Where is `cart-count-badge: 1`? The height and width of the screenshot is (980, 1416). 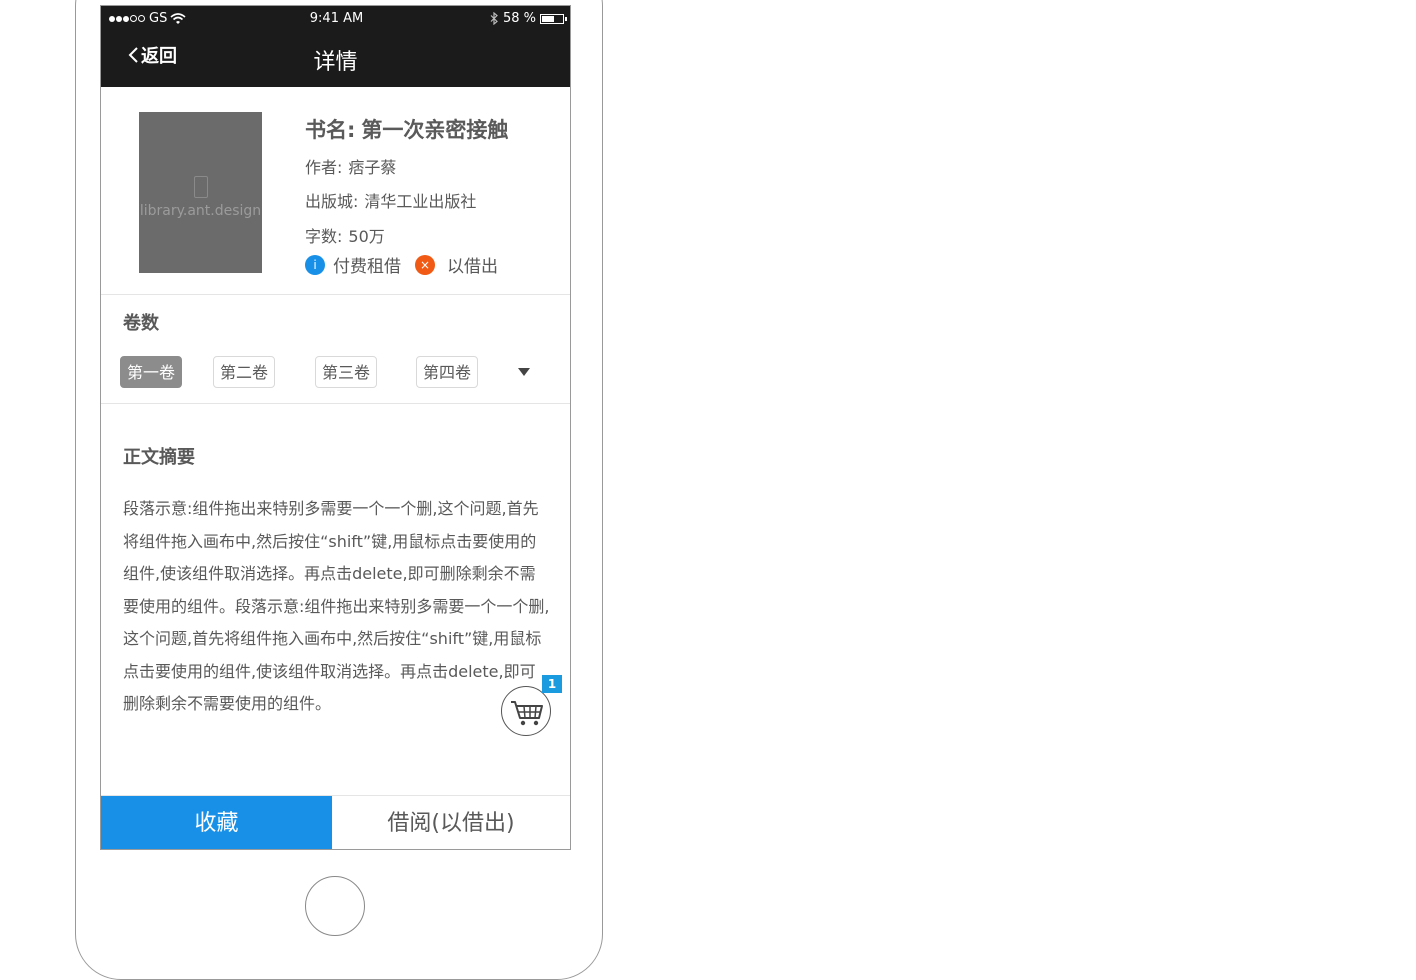
cart-count-badge: 1 is located at coordinates (552, 684).